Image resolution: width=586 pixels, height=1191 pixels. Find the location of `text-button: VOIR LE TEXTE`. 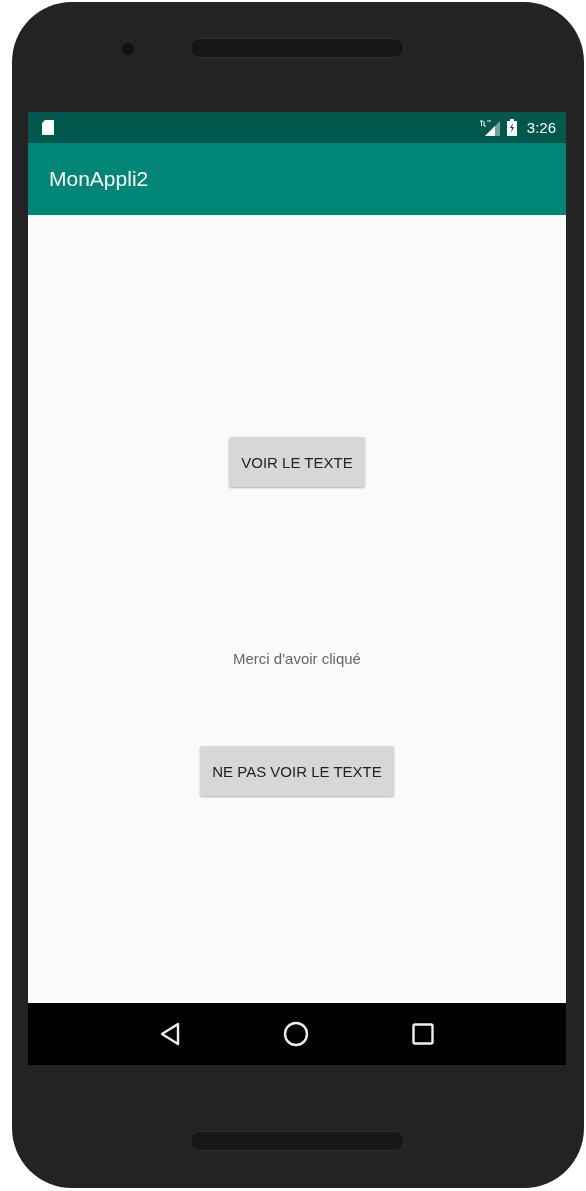

text-button: VOIR LE TEXTE is located at coordinates (297, 462).